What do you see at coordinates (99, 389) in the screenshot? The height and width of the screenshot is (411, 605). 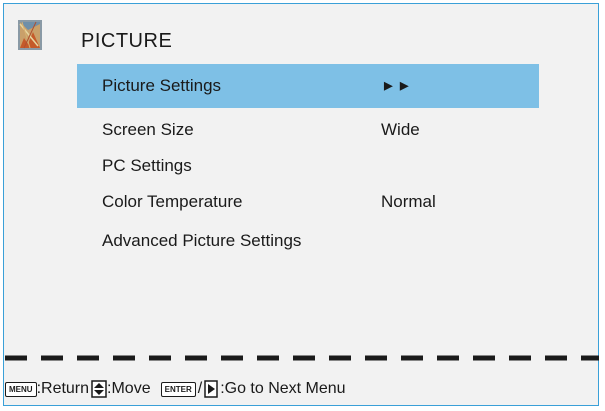 I see `up-down-arrow-icon` at bounding box center [99, 389].